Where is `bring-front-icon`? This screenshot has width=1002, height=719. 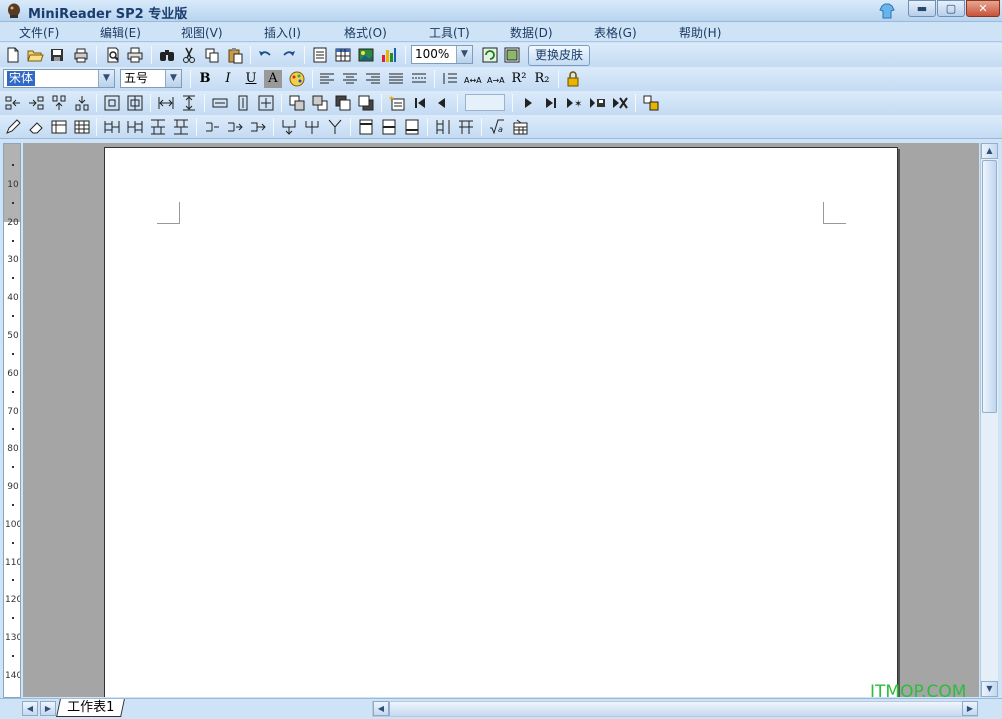
bring-front-icon is located at coordinates (297, 103).